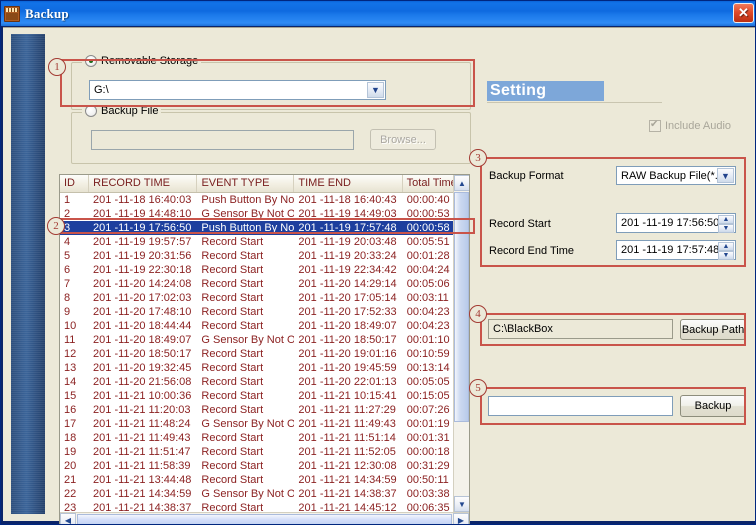  I want to click on cell-time-end: 201 -11-21 14:34:59, so click(347, 480).